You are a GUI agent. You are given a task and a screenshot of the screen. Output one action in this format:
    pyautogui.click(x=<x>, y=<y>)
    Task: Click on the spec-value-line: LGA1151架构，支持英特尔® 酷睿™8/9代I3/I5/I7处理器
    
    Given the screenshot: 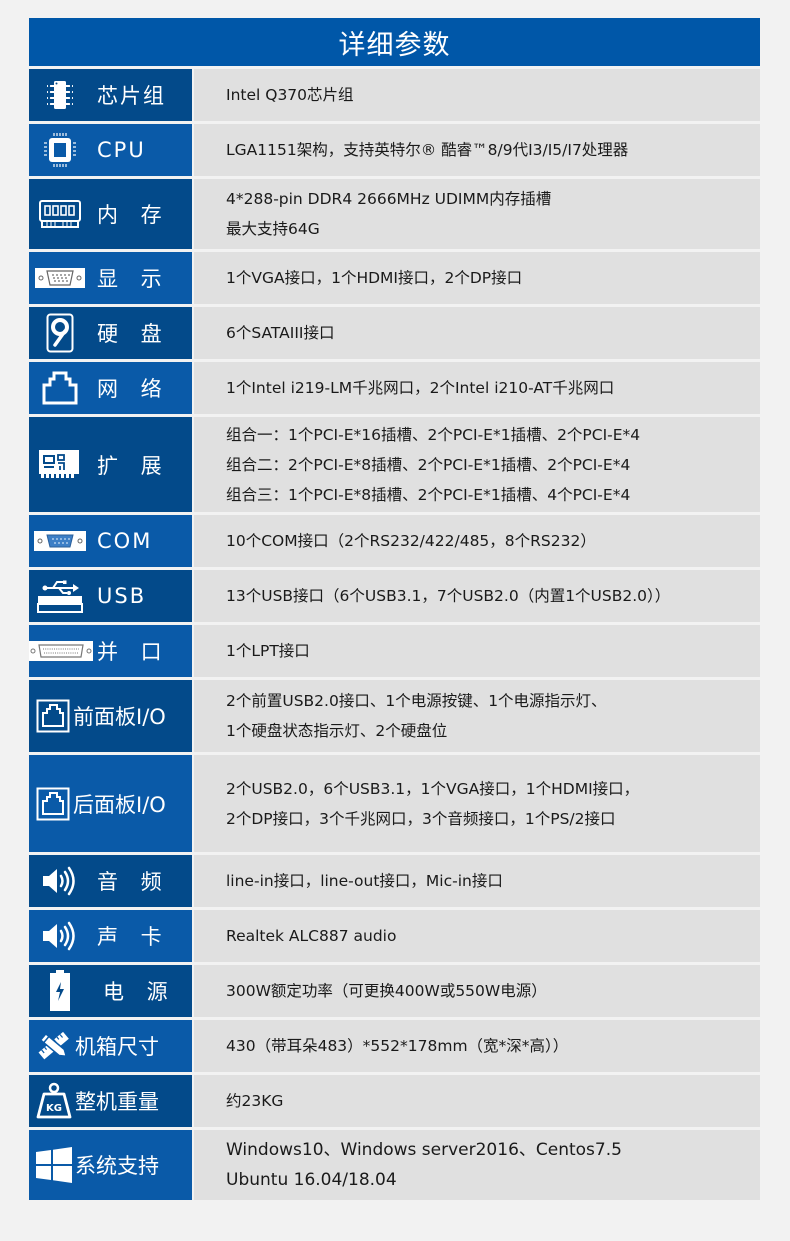 What is the action you would take?
    pyautogui.click(x=427, y=150)
    